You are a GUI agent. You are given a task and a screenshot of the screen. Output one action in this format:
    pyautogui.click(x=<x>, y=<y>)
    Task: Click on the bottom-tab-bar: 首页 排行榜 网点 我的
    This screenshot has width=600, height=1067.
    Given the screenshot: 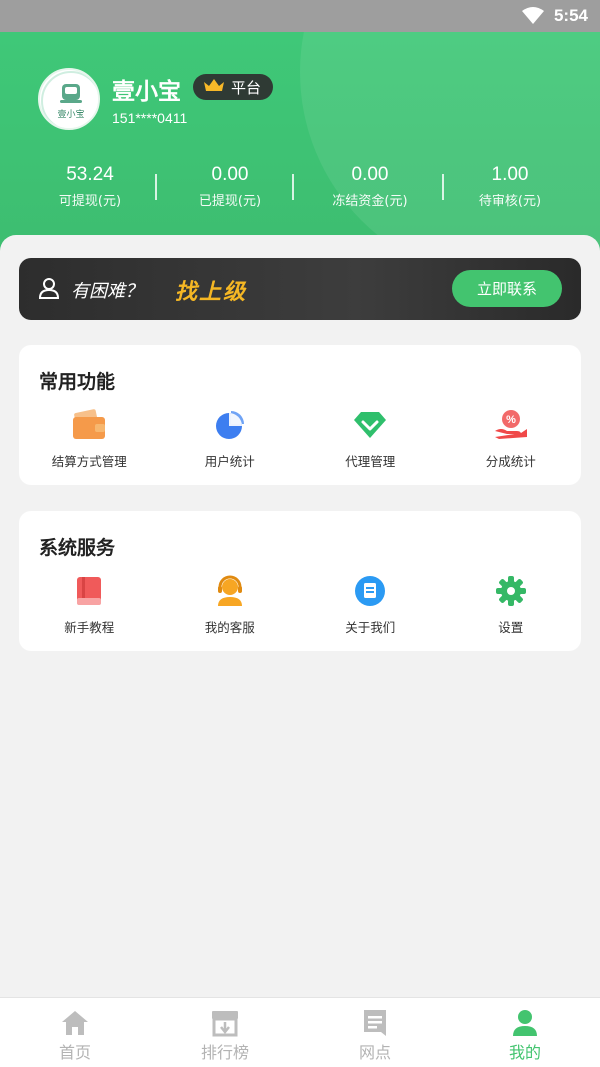 What is the action you would take?
    pyautogui.click(x=300, y=1032)
    